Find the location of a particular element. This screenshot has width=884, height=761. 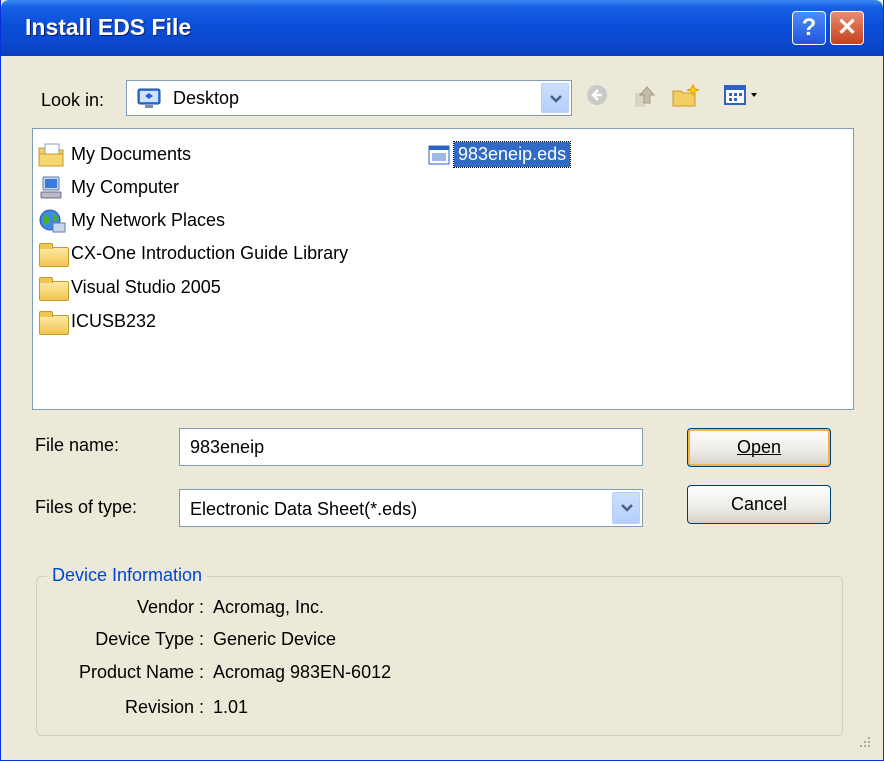

close-button: ✕ is located at coordinates (847, 28).